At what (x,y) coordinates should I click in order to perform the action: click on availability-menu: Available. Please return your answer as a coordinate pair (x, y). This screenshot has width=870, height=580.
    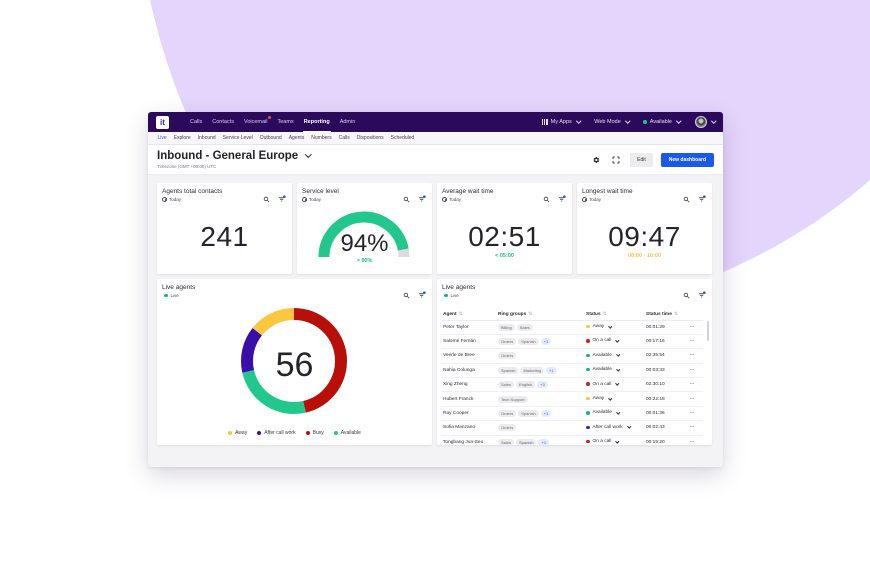
    Looking at the image, I should click on (662, 121).